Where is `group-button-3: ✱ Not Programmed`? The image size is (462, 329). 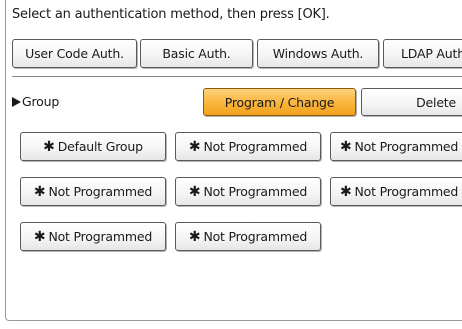
group-button-3: ✱ Not Programmed is located at coordinates (396, 146).